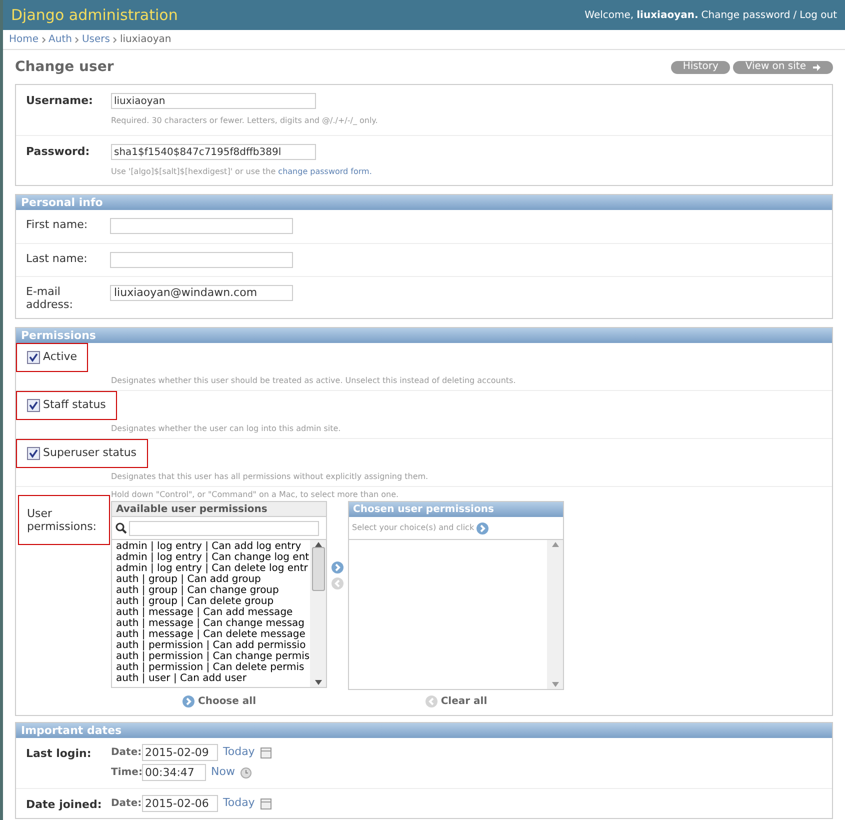  What do you see at coordinates (60, 357) in the screenshot?
I see `checkbox-label: Active` at bounding box center [60, 357].